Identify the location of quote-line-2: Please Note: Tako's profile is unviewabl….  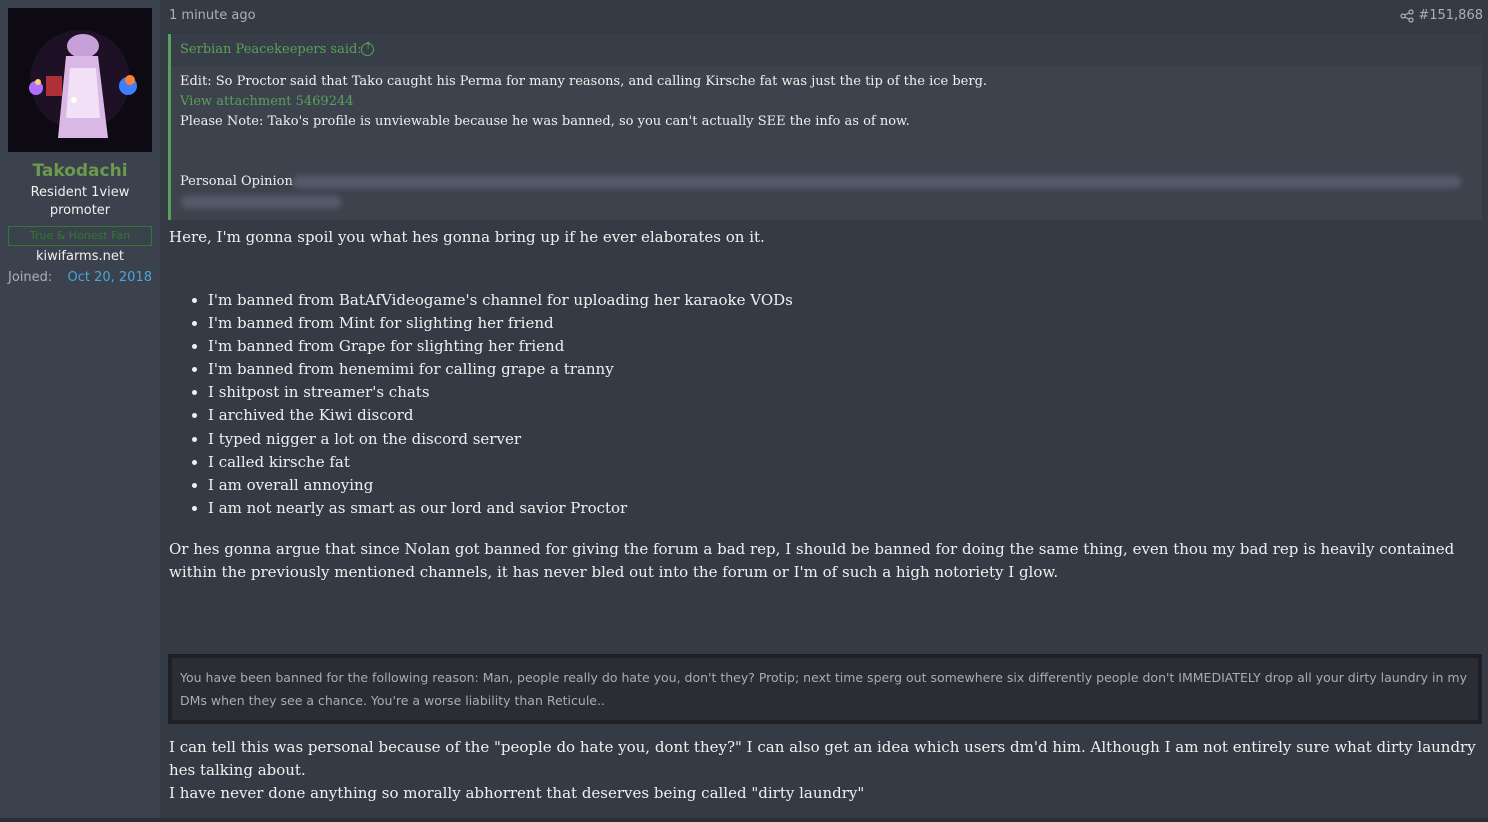
(545, 121).